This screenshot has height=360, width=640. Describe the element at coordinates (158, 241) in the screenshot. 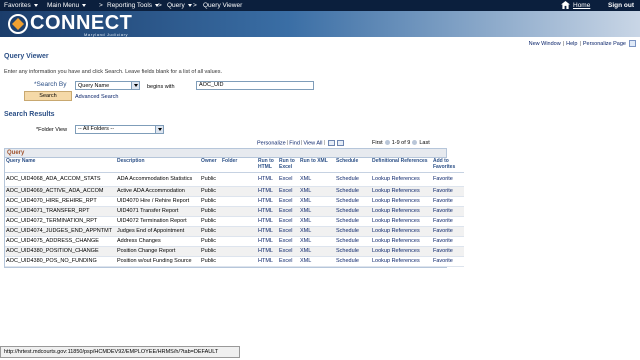

I see `description-cell: Address Changes` at that location.